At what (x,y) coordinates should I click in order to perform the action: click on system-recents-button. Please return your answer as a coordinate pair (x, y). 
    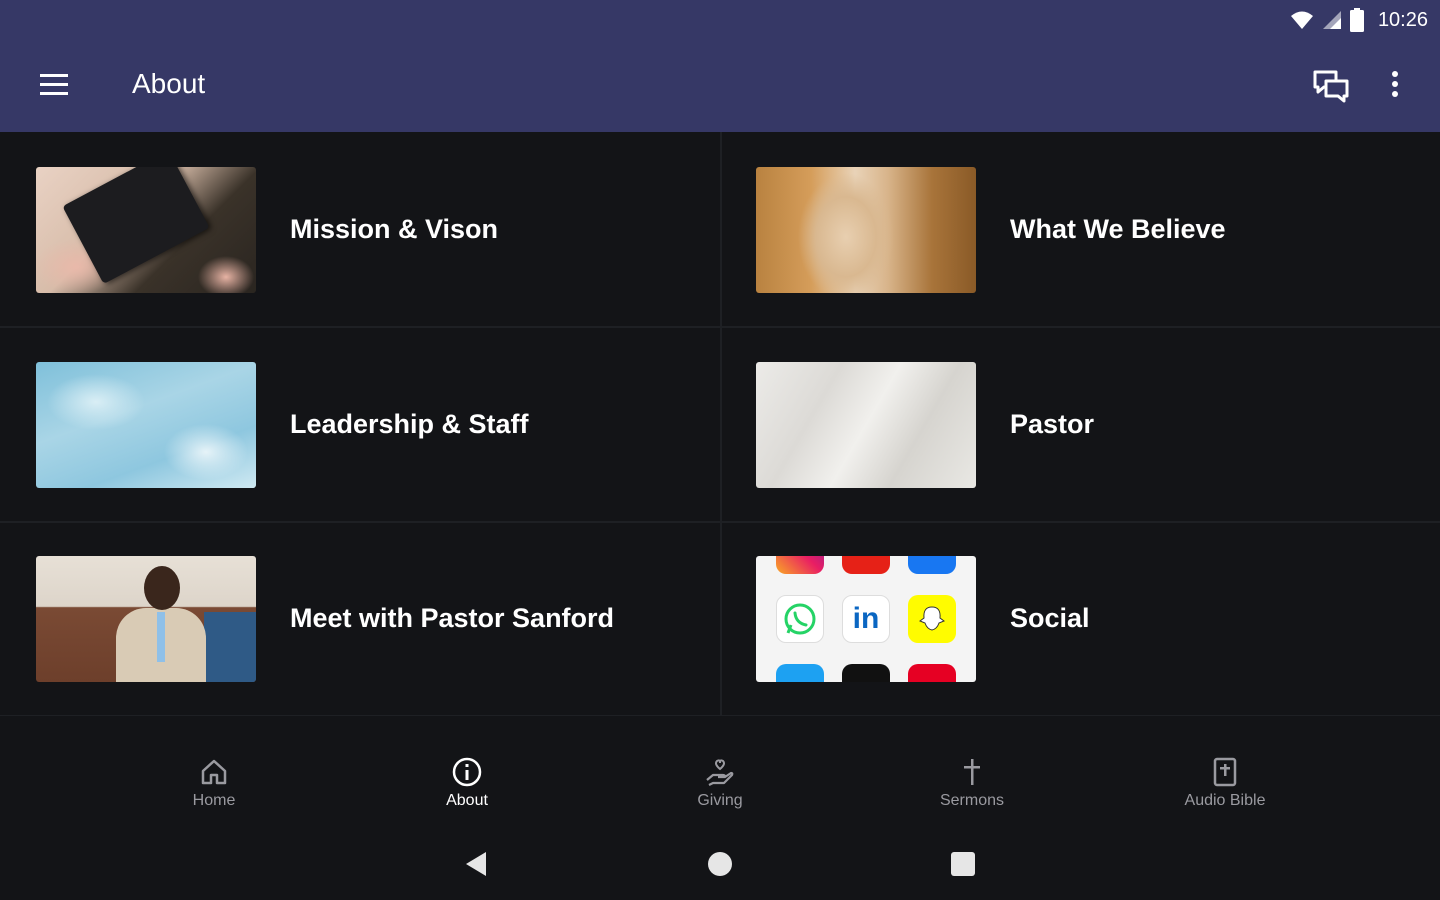
    Looking at the image, I should click on (963, 864).